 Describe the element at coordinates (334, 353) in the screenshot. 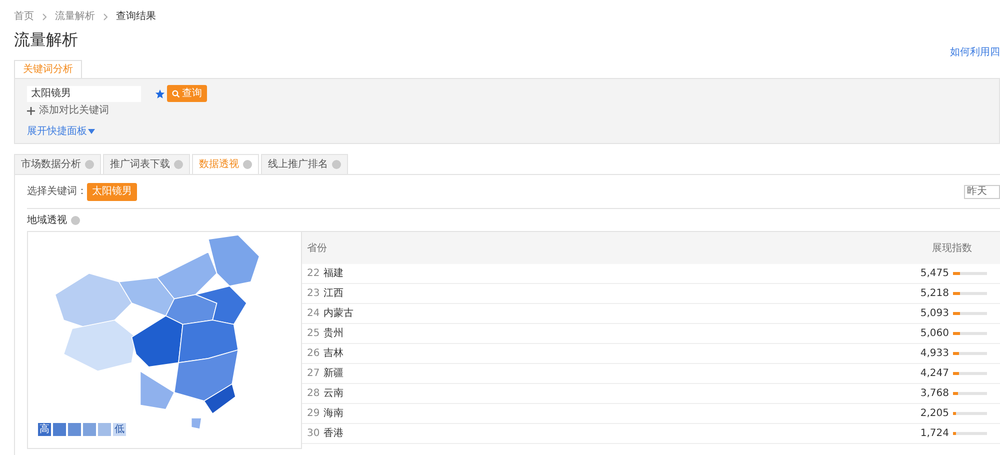

I see `province-cell-text: 吉林` at that location.